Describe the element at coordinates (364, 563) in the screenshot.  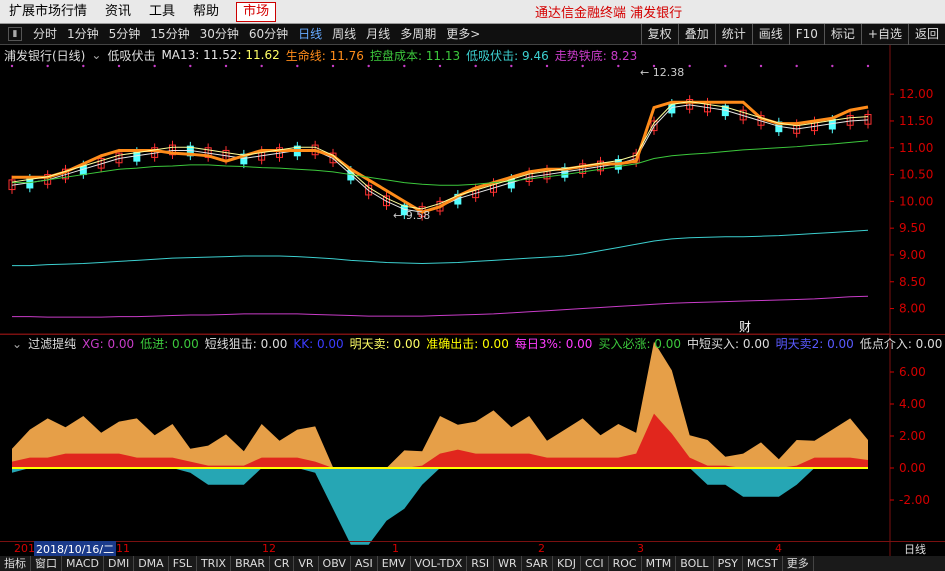
I see `tab-asi: ASI` at that location.